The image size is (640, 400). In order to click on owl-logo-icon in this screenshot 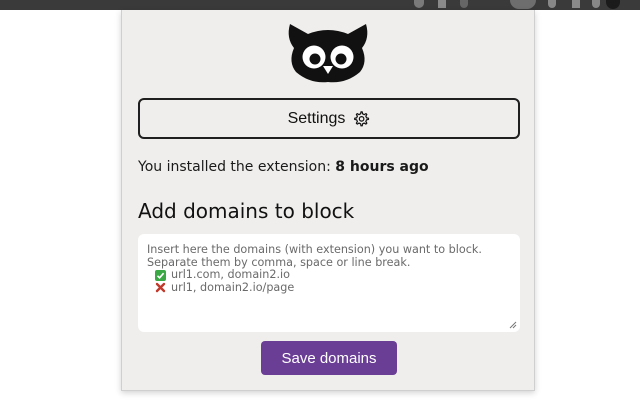, I will do `click(328, 53)`.